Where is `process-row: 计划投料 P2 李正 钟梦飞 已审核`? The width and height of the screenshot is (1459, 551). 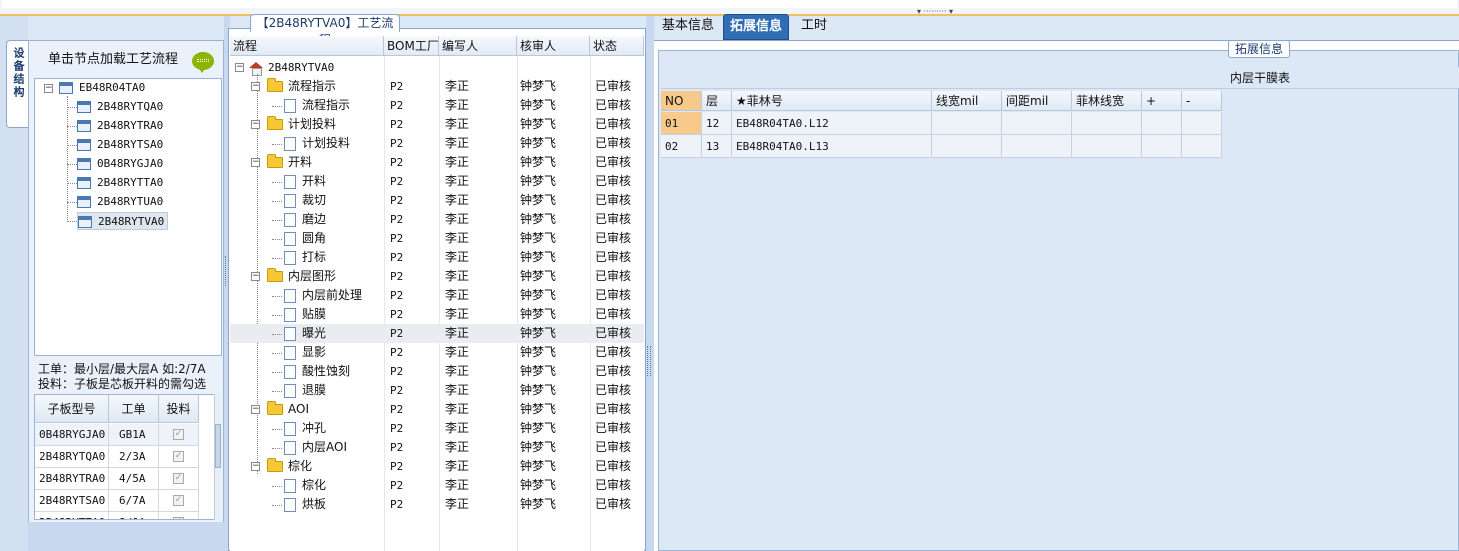 process-row: 计划投料 P2 李正 钟梦飞 已审核 is located at coordinates (437, 143).